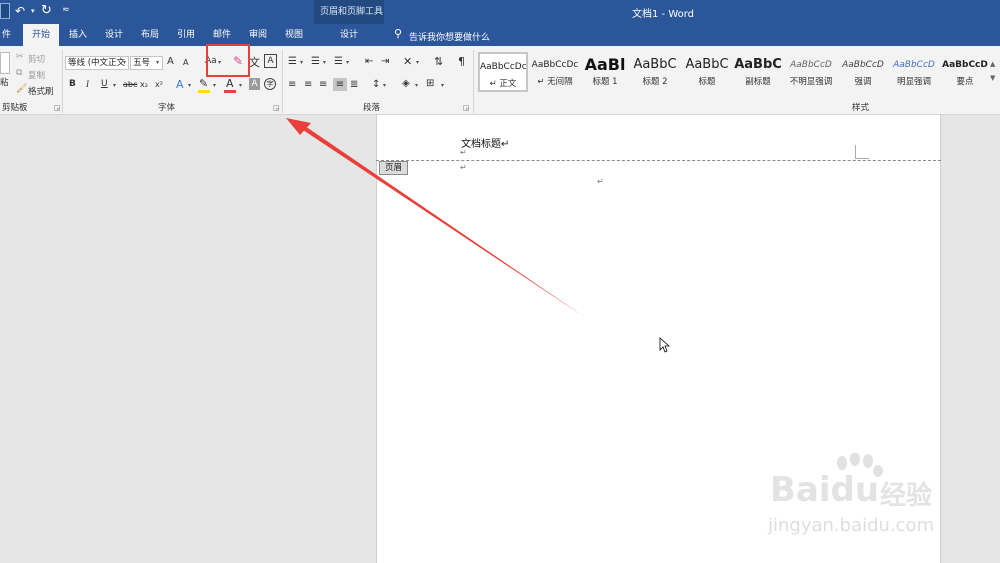 The width and height of the screenshot is (1000, 563). Describe the element at coordinates (665, 345) in the screenshot. I see `mouse-cursor-icon` at that location.